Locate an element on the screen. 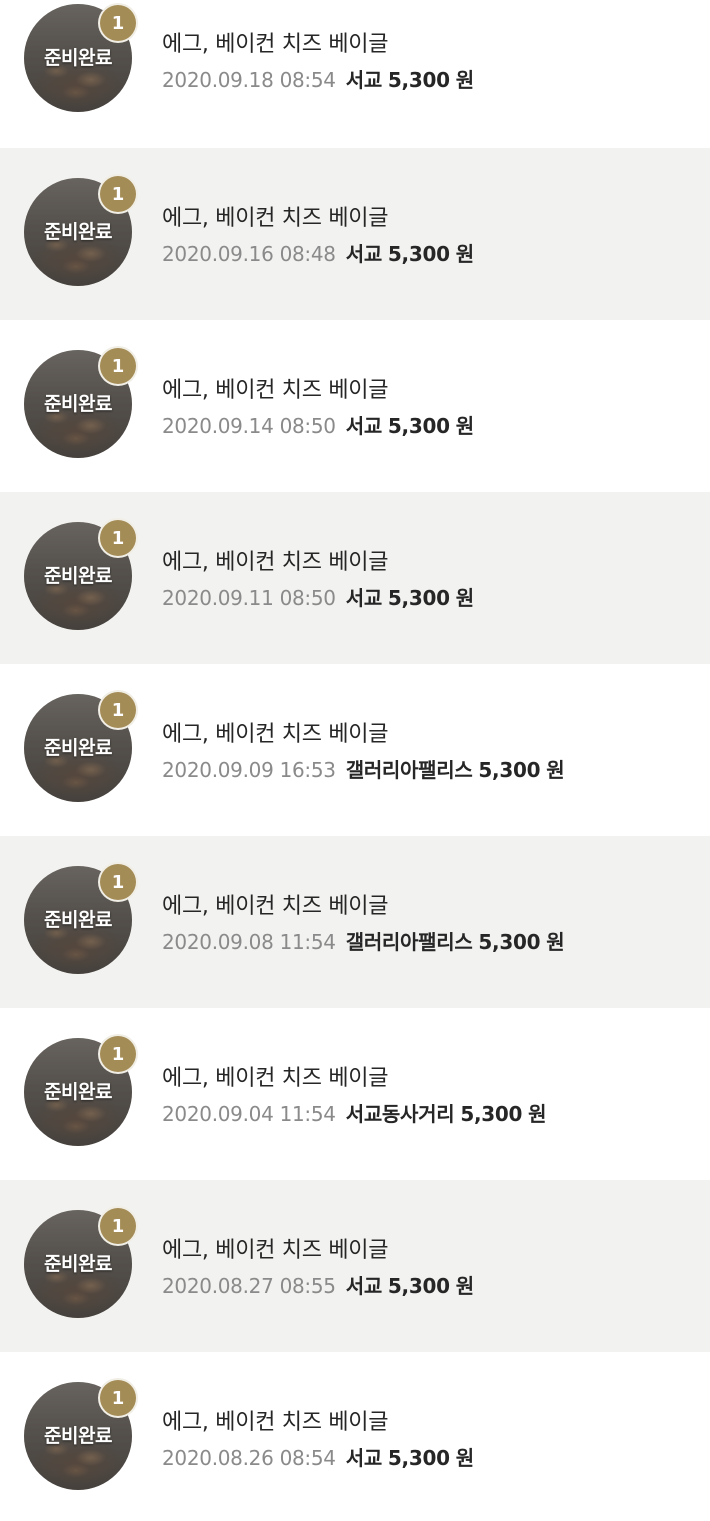 The height and width of the screenshot is (1521, 710). order-datetime: 2020.09.11 08:50 is located at coordinates (249, 598).